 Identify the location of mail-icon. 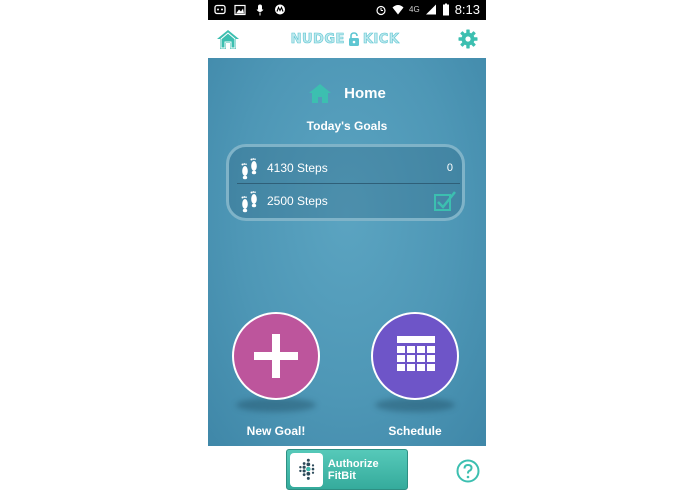
(220, 9).